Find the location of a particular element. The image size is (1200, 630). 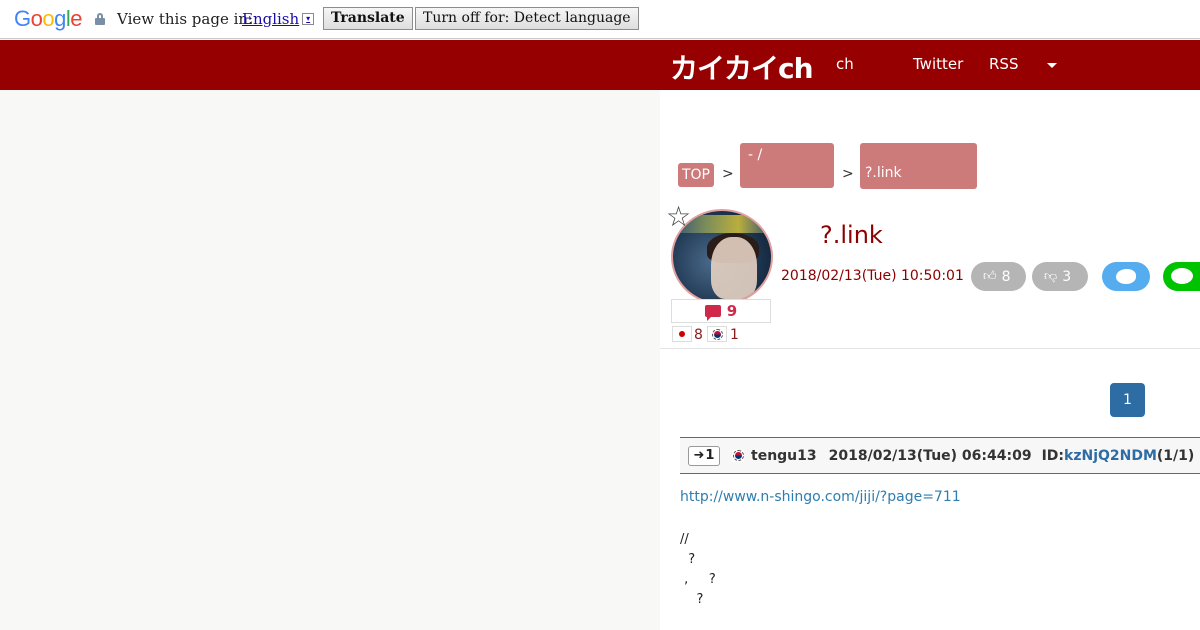

reply-button: ➜ 1 is located at coordinates (704, 455).